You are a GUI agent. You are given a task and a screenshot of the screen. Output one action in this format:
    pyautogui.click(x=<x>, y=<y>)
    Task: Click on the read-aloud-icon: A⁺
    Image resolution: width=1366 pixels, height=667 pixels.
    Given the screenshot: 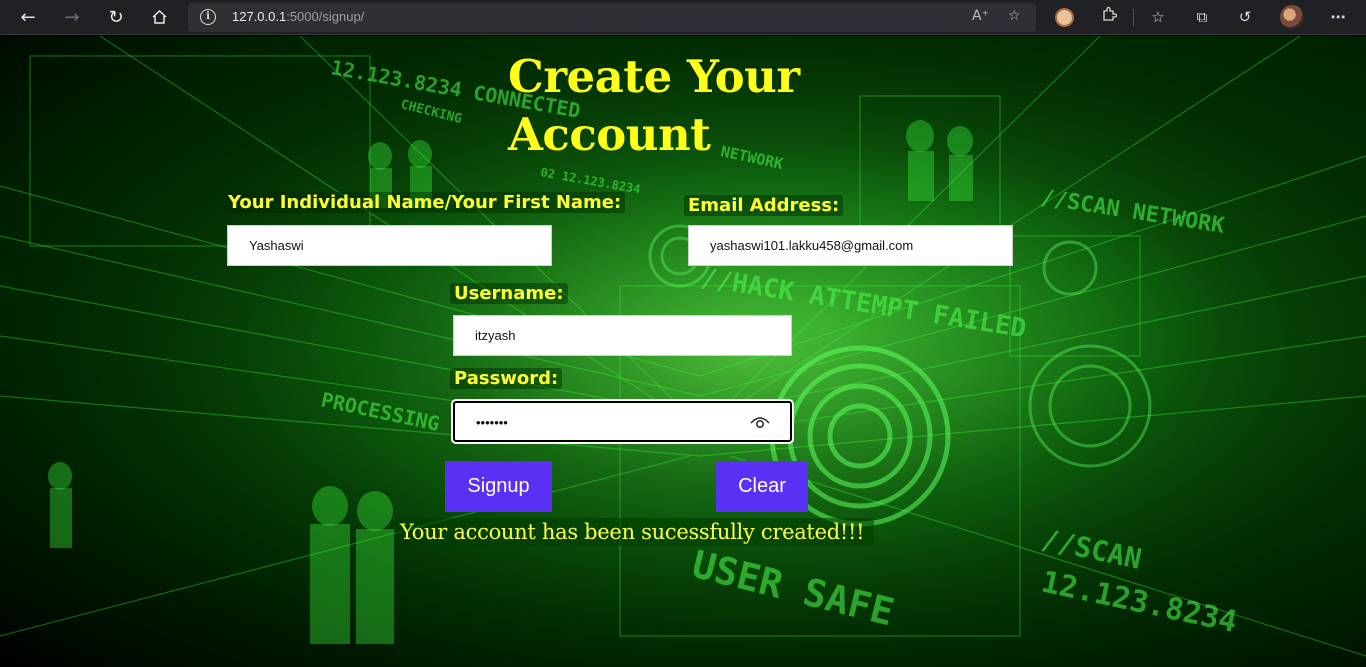 What is the action you would take?
    pyautogui.click(x=980, y=16)
    